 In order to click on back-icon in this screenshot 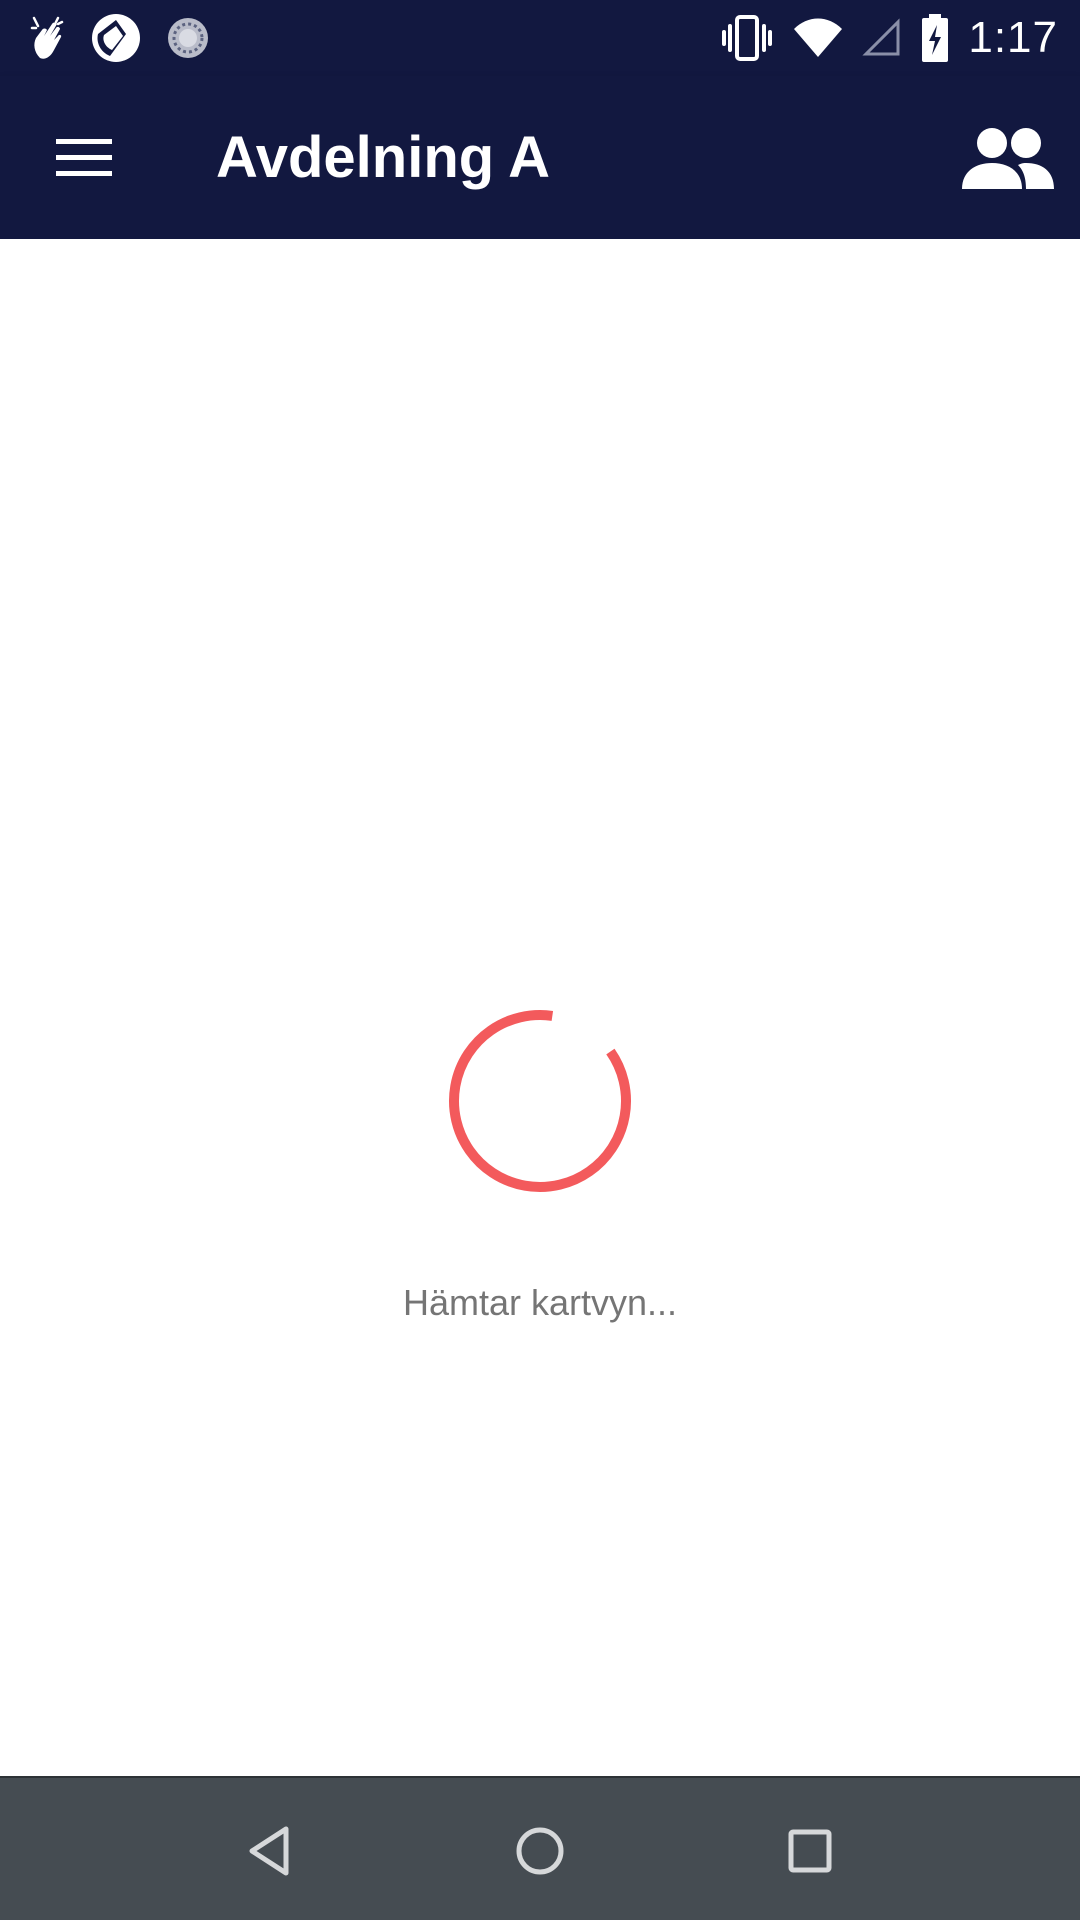, I will do `click(269, 1851)`.